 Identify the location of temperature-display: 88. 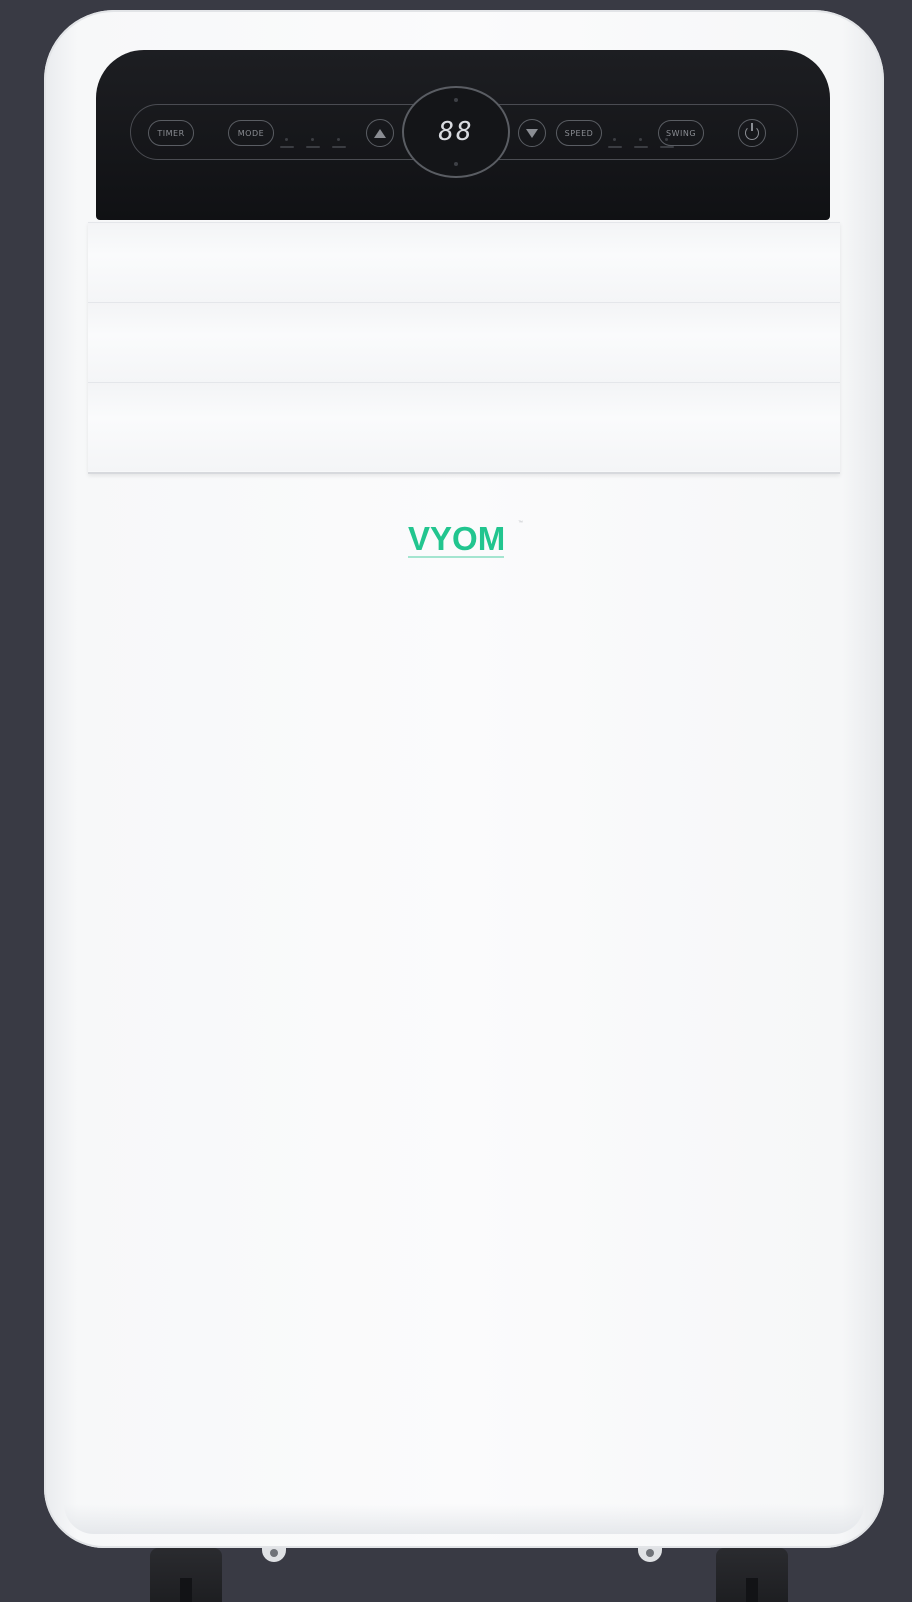
(456, 132).